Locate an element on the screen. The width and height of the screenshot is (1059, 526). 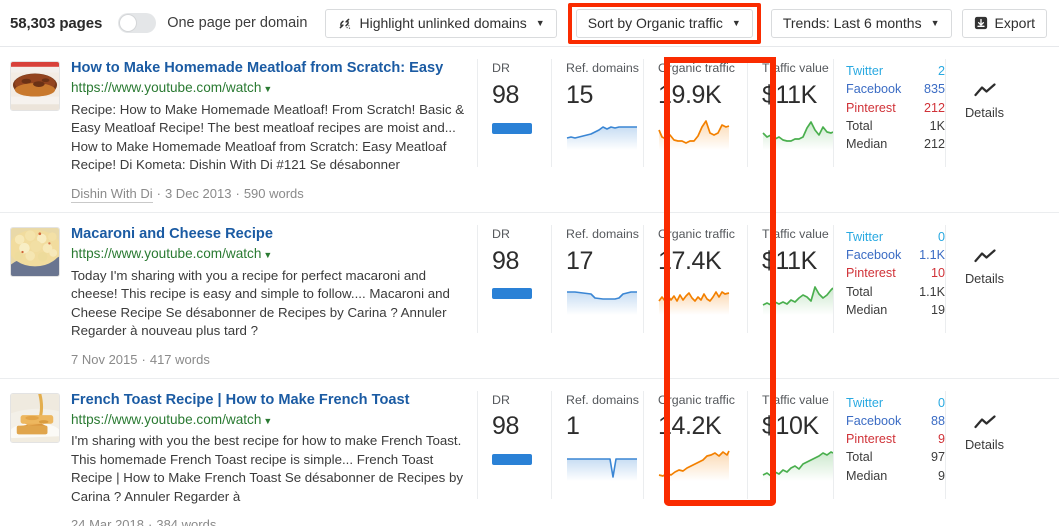
trends-range-button: Trends: Last 6 months ▼ is located at coordinates (861, 23).